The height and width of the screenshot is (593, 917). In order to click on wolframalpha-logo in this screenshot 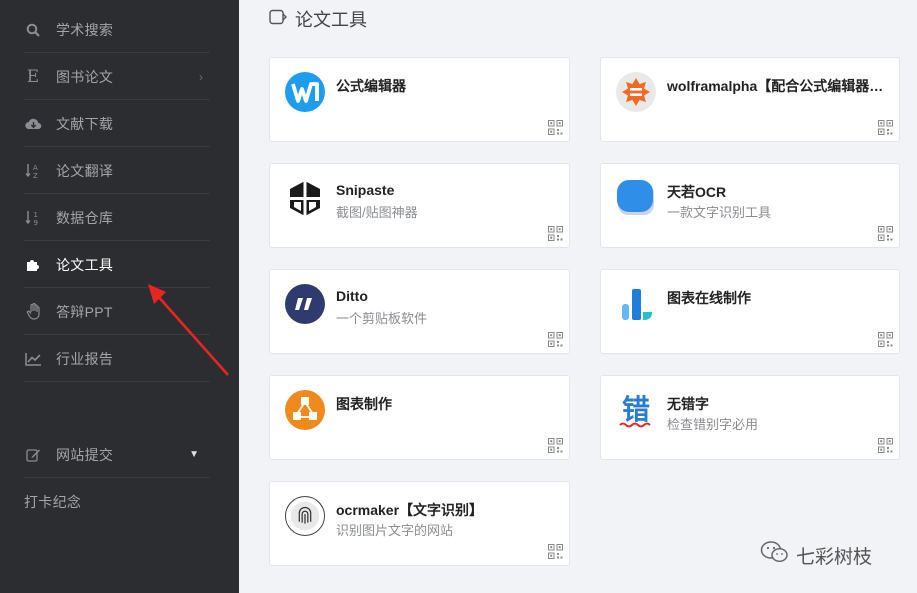, I will do `click(636, 92)`.